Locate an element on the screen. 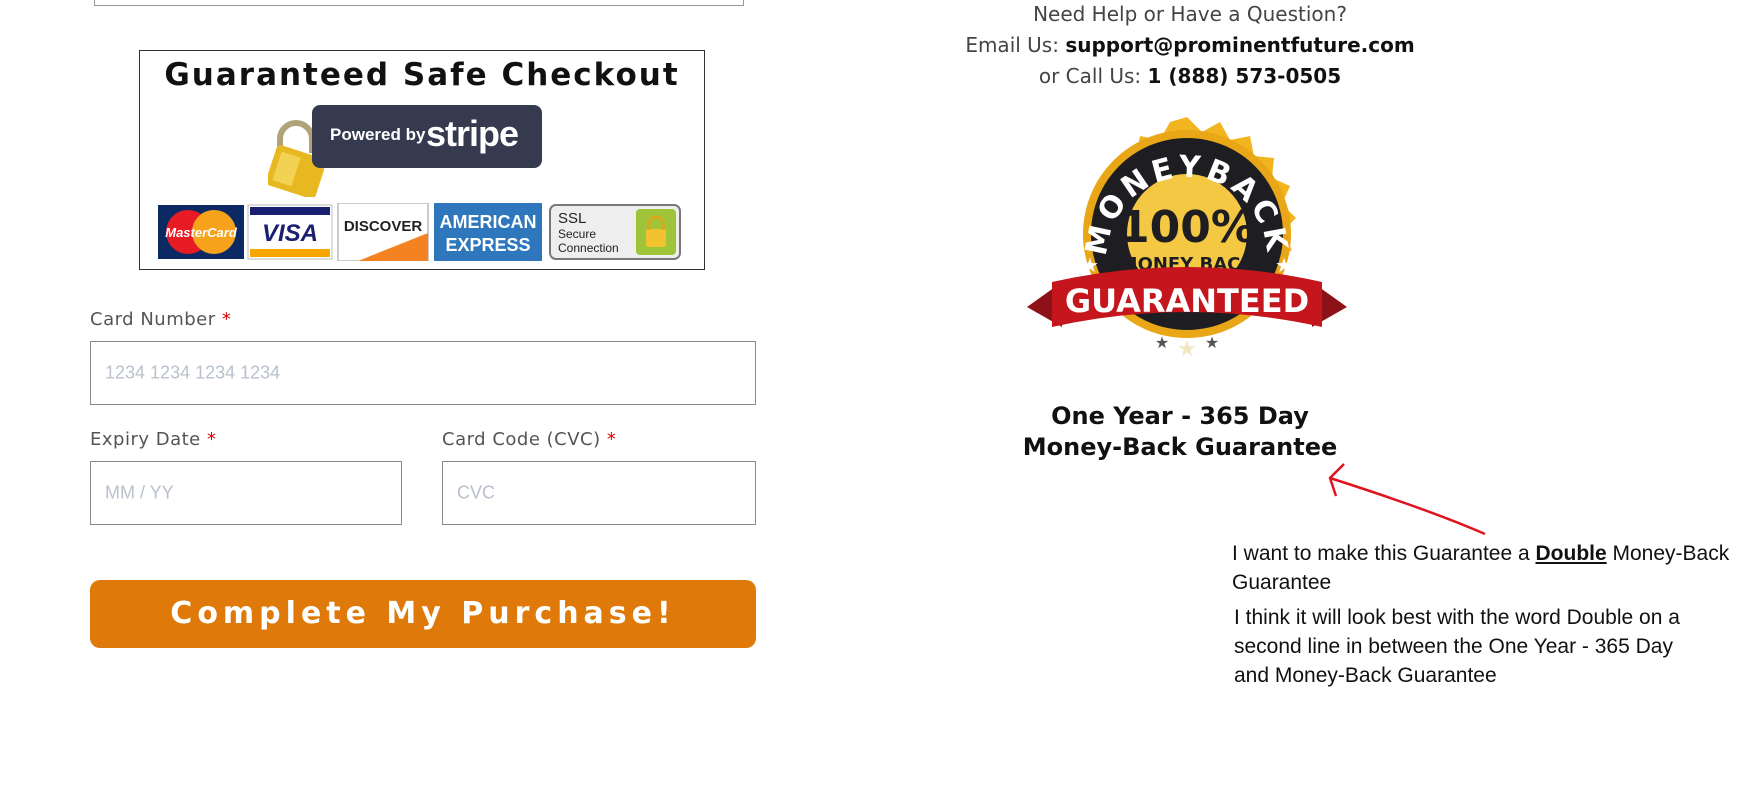 Image resolution: width=1759 pixels, height=789 pixels. support-email-link: support@prominentfuture.com is located at coordinates (1239, 45).